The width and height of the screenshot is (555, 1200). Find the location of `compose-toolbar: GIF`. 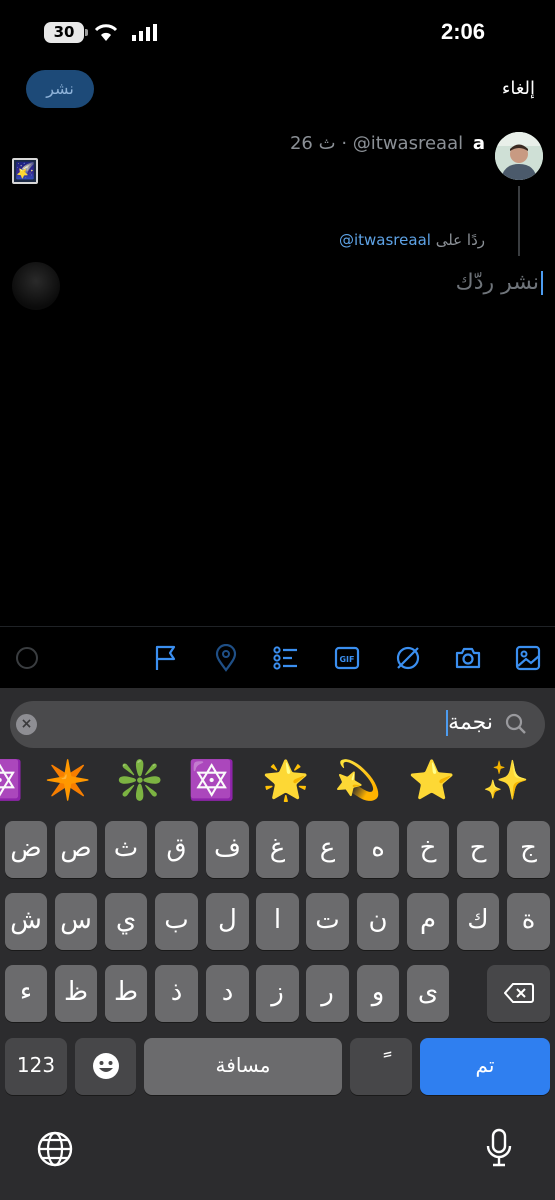

compose-toolbar: GIF is located at coordinates (277, 657).